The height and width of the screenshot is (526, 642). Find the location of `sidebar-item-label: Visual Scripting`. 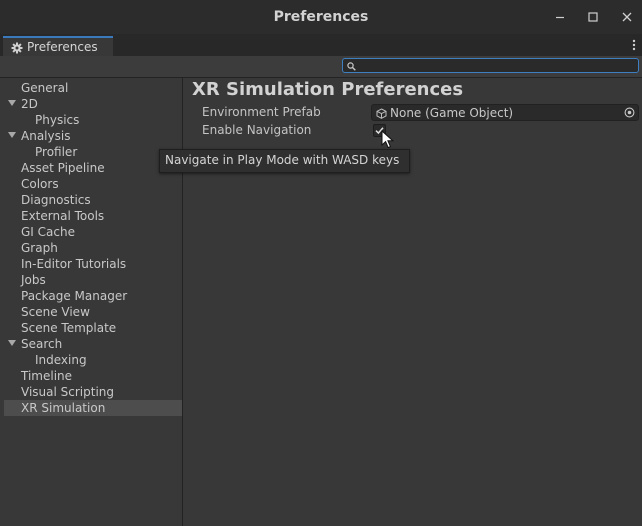

sidebar-item-label: Visual Scripting is located at coordinates (67, 392).